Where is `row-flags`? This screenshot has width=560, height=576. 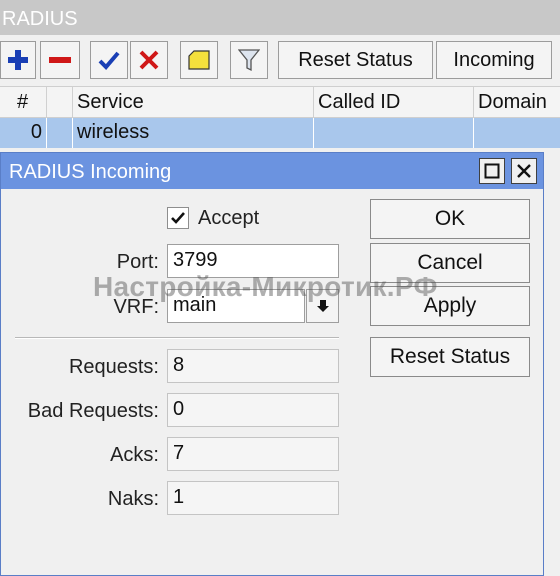
row-flags is located at coordinates (60, 133).